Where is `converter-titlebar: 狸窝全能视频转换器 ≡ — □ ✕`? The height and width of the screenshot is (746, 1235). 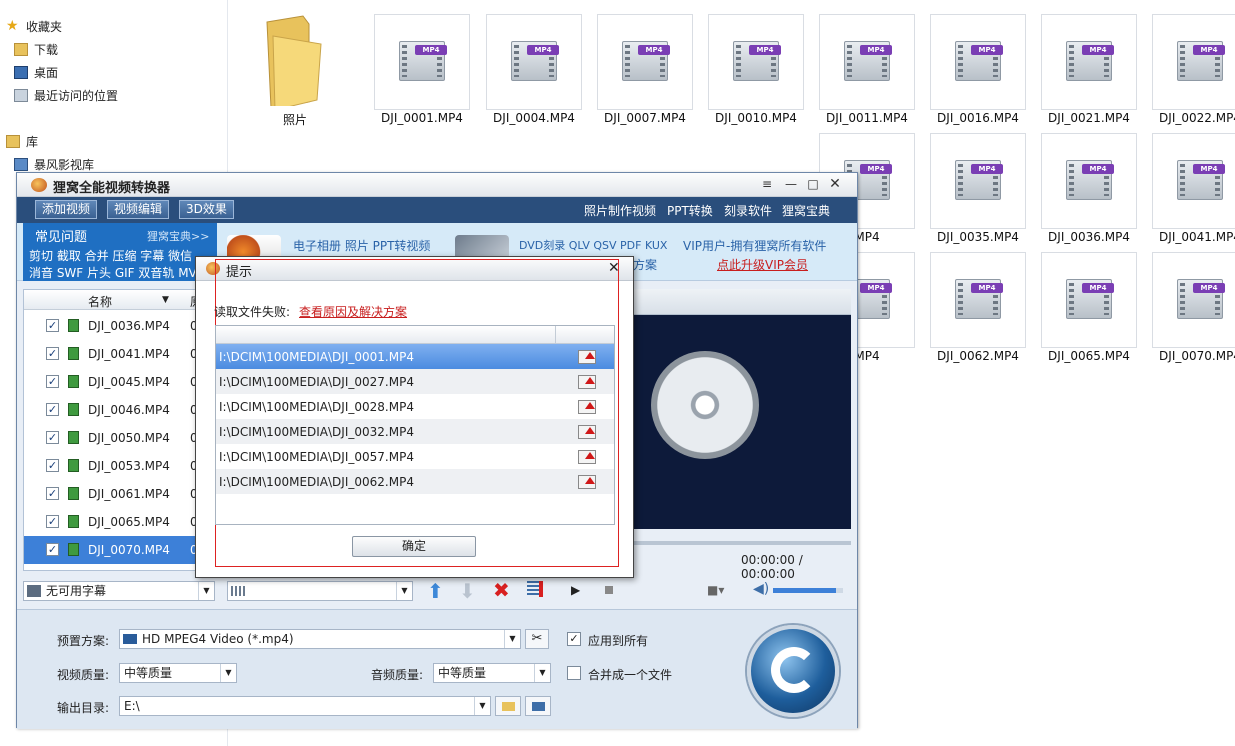
converter-titlebar: 狸窝全能视频转换器 ≡ — □ ✕ is located at coordinates (437, 185).